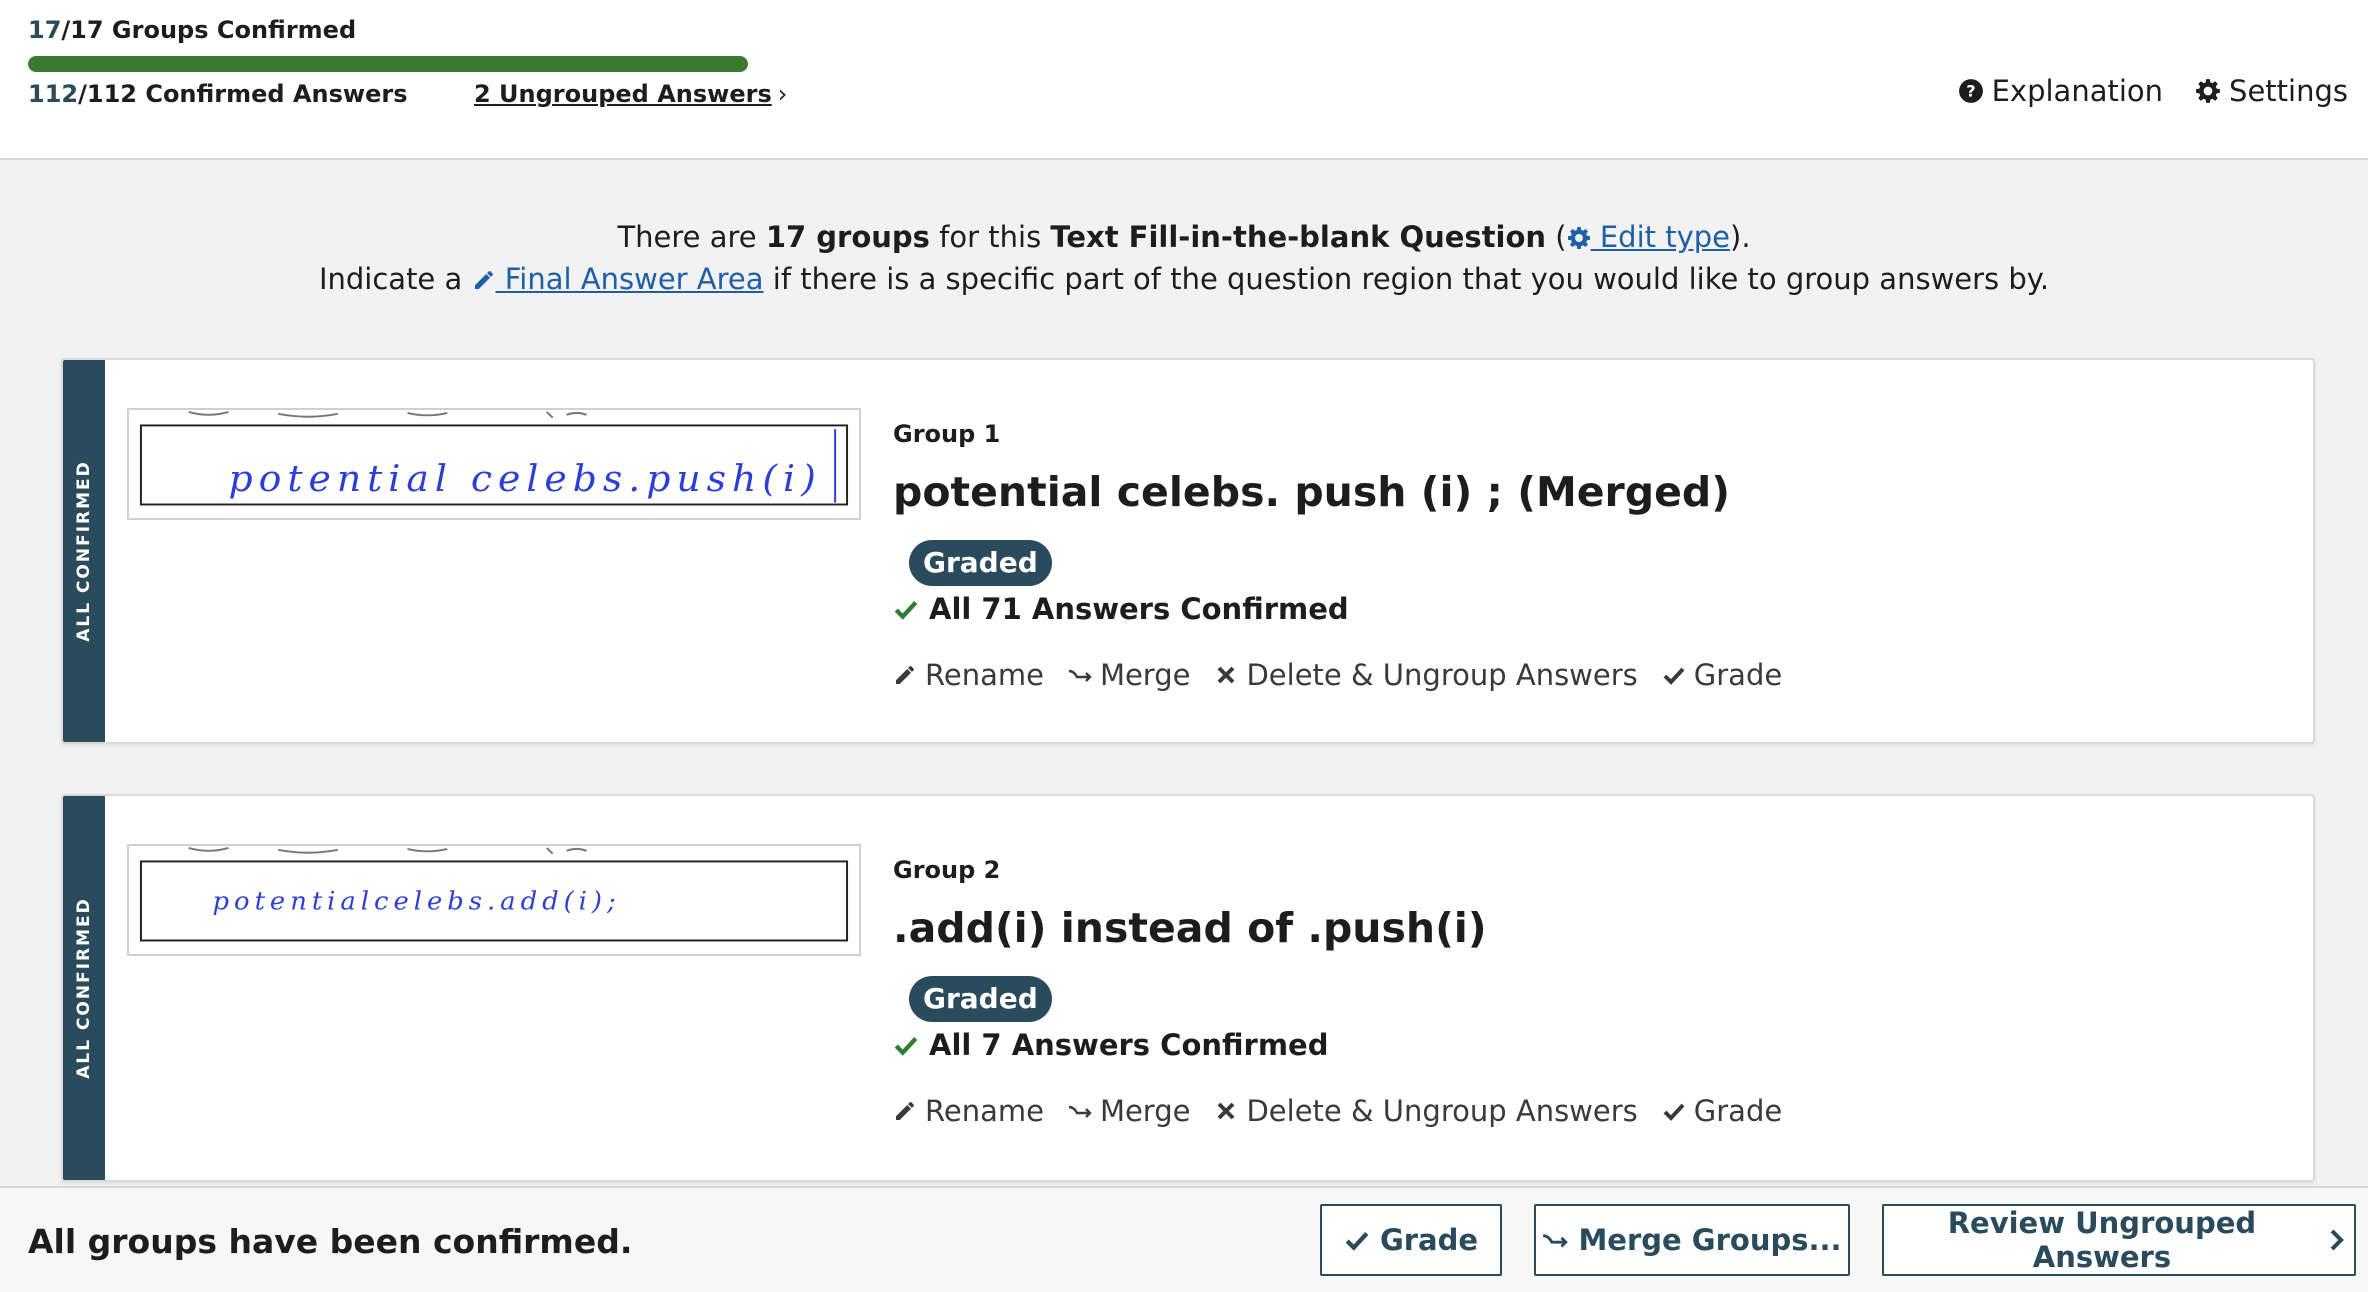 The width and height of the screenshot is (2368, 1292). I want to click on edit-type-link: Edit type, so click(1648, 237).